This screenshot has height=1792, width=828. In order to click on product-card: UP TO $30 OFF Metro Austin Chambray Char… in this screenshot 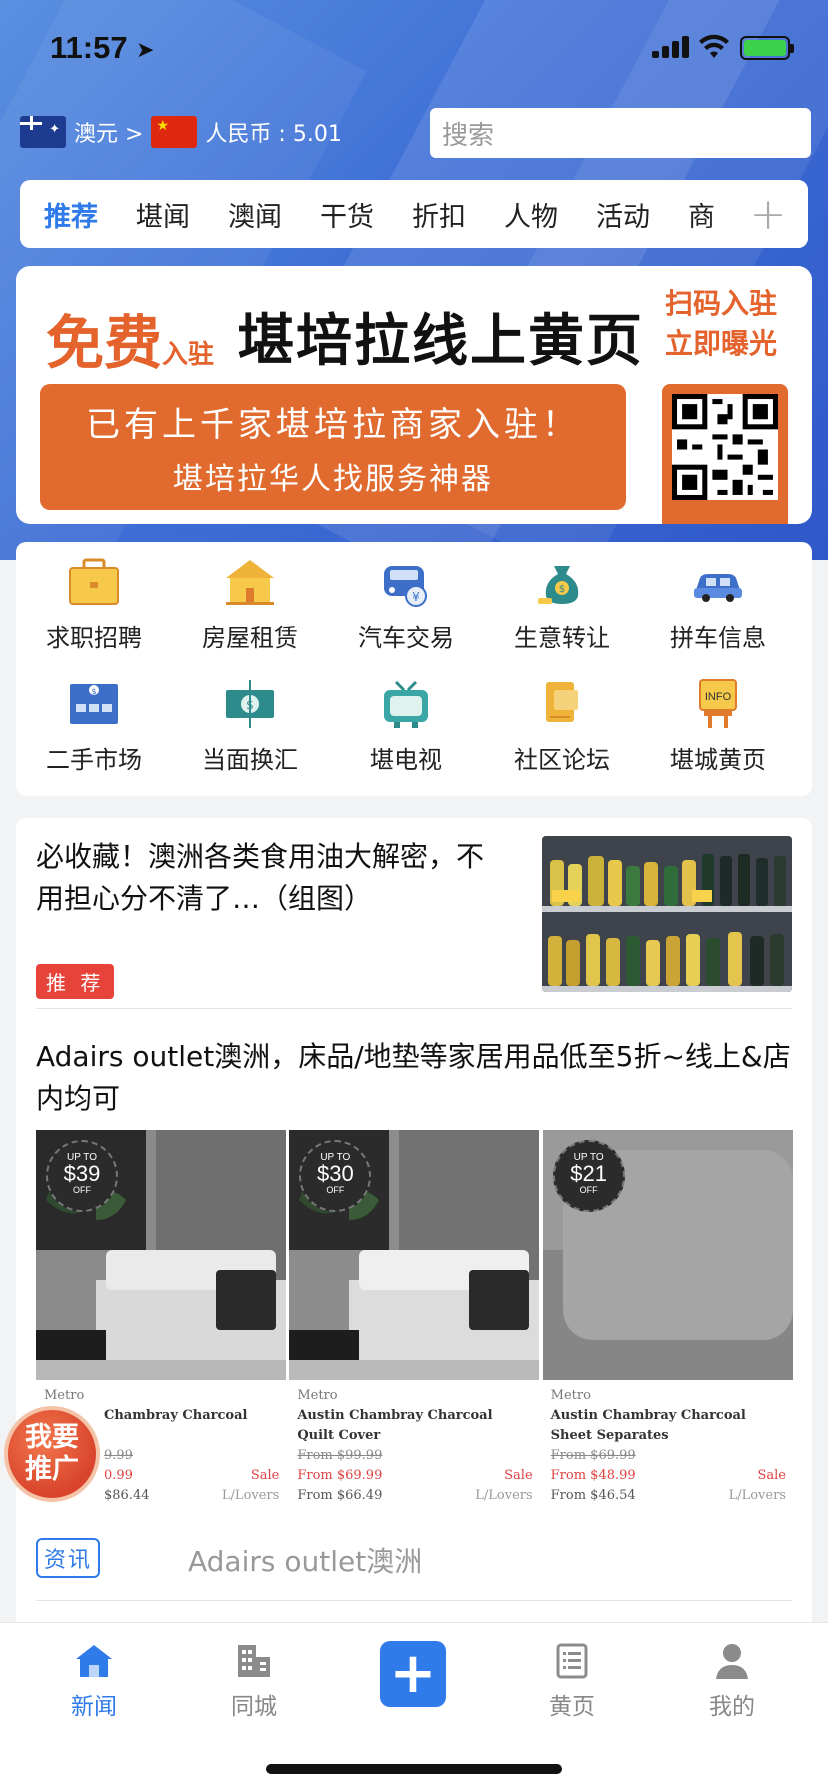, I will do `click(415, 1328)`.